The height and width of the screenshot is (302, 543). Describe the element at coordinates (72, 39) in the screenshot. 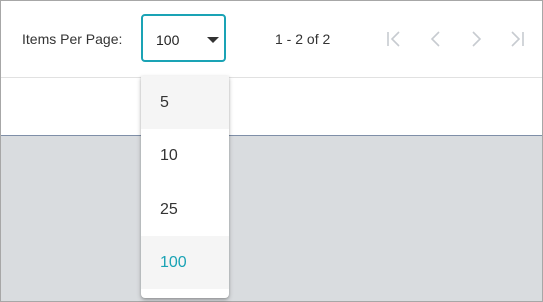

I see `items-per-page-label: Items Per Page:` at that location.